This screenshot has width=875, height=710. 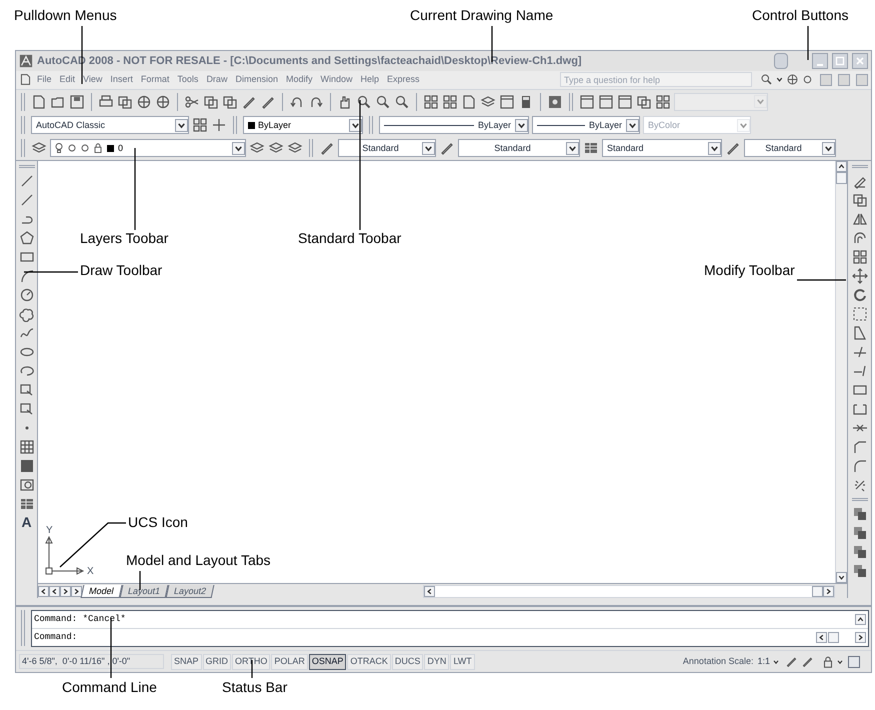 What do you see at coordinates (387, 148) in the screenshot?
I see `text-style-dropdown: Standard` at bounding box center [387, 148].